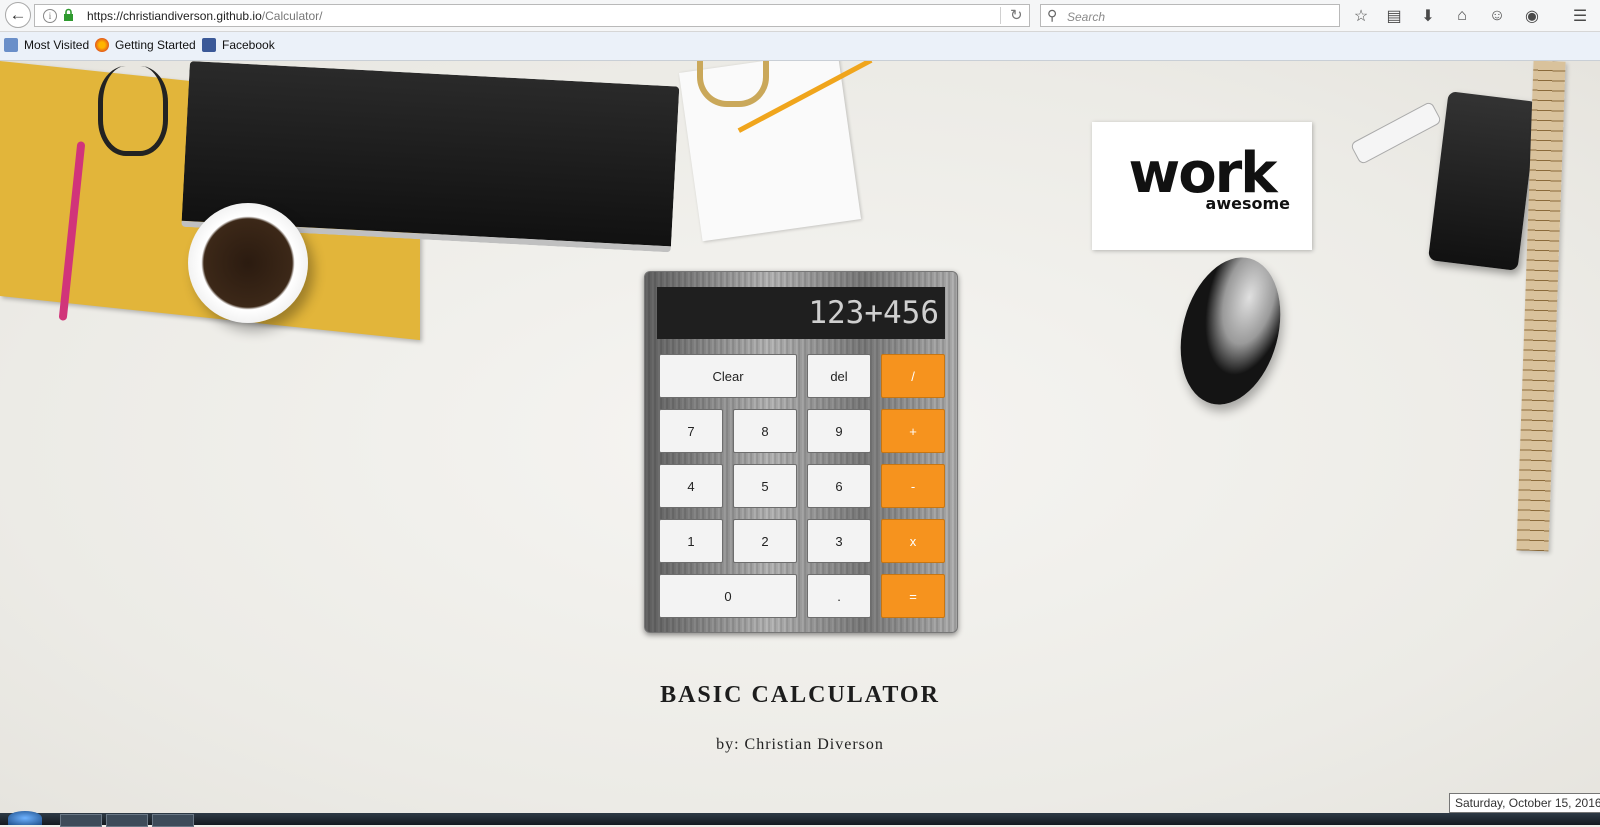  Describe the element at coordinates (50, 16) in the screenshot. I see `info-icon: i` at that location.